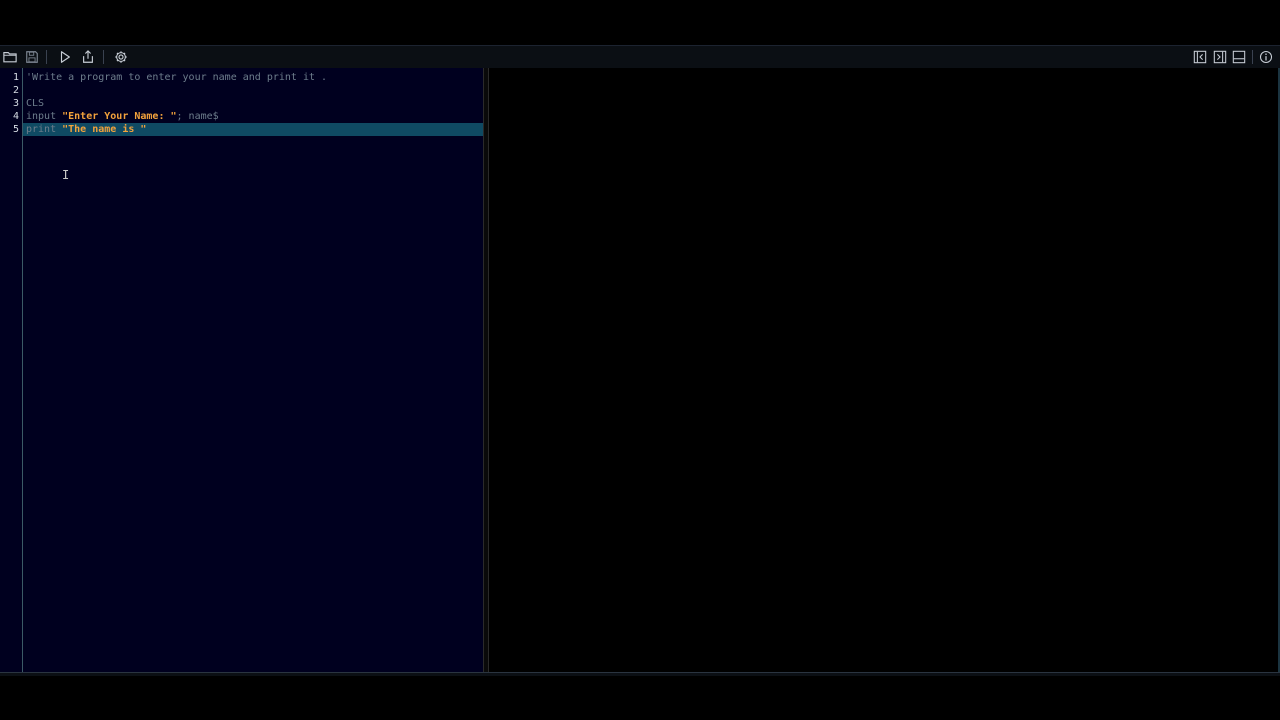  Describe the element at coordinates (640, 698) in the screenshot. I see `bottom-blank-area` at that location.